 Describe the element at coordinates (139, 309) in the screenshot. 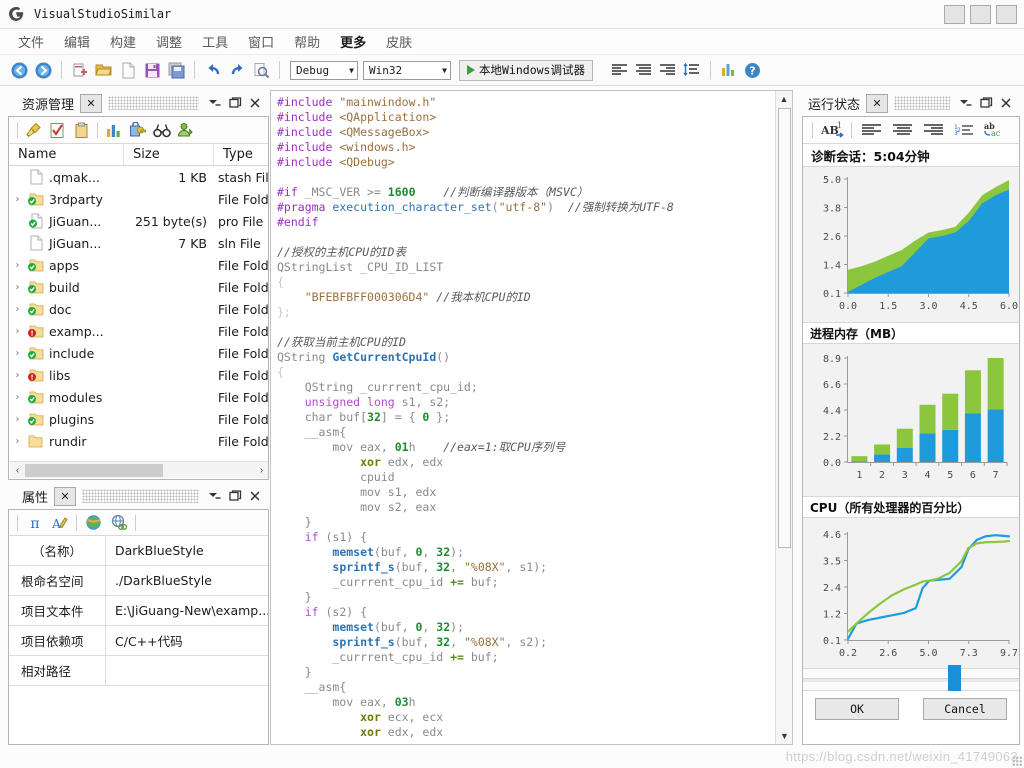

I see `table-row: › doc File Folde` at that location.